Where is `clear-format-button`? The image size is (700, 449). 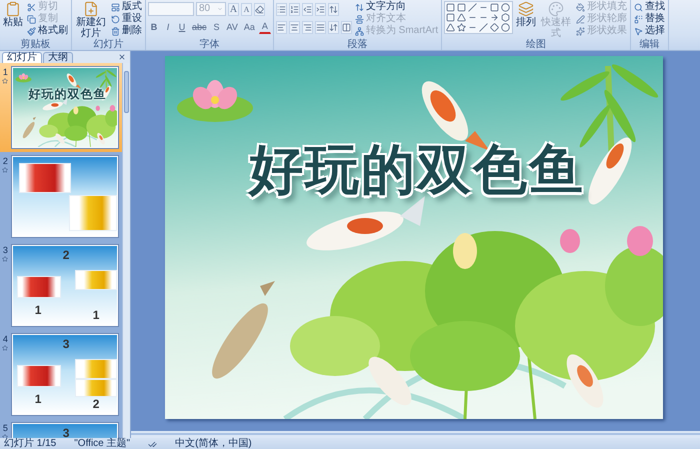
clear-format-button is located at coordinates (259, 9).